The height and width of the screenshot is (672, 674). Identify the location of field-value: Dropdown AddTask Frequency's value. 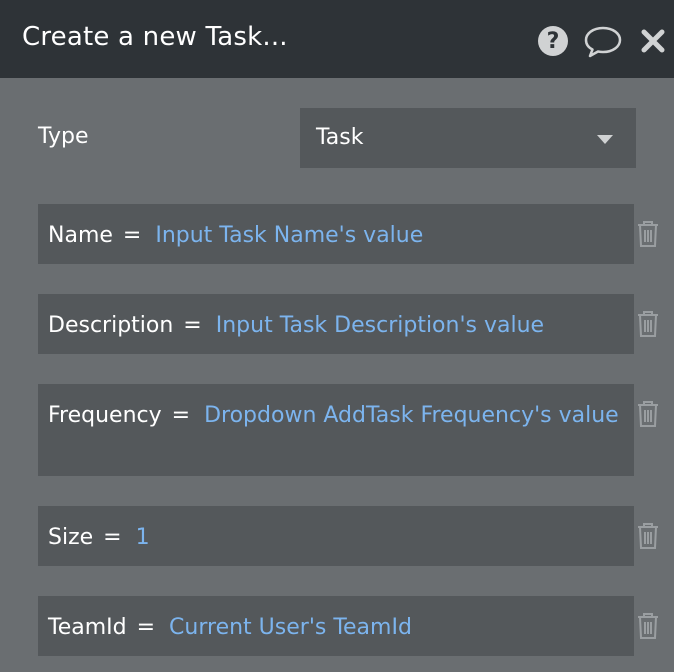
(411, 415).